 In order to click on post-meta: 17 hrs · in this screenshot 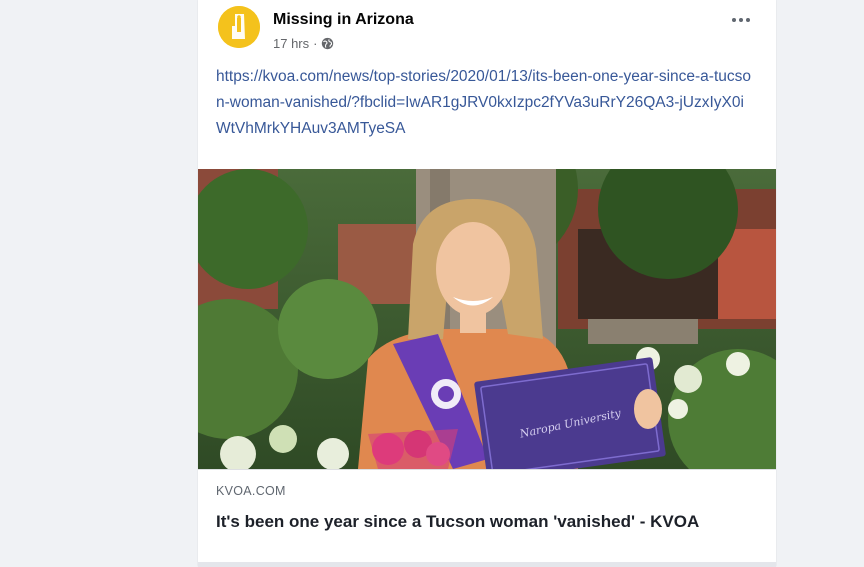, I will do `click(303, 43)`.